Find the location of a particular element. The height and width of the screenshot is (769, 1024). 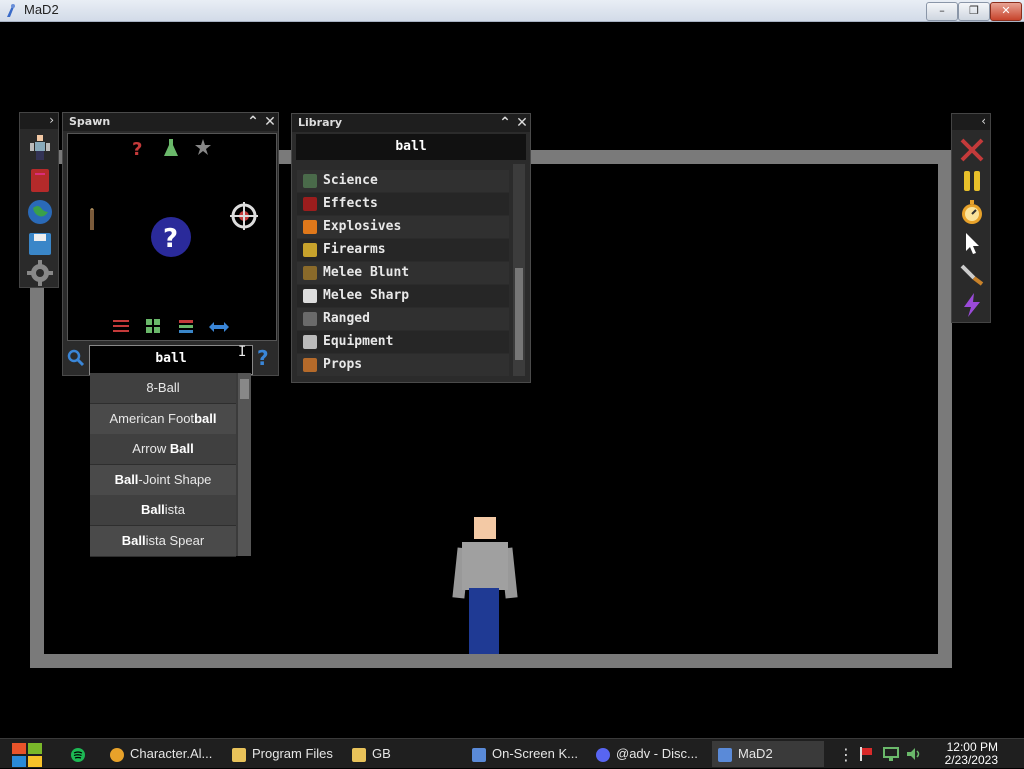

maximize-button: ❐ is located at coordinates (974, 11).